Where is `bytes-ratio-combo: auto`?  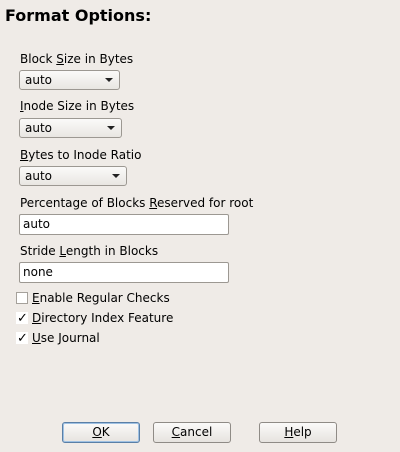 bytes-ratio-combo: auto is located at coordinates (73, 176).